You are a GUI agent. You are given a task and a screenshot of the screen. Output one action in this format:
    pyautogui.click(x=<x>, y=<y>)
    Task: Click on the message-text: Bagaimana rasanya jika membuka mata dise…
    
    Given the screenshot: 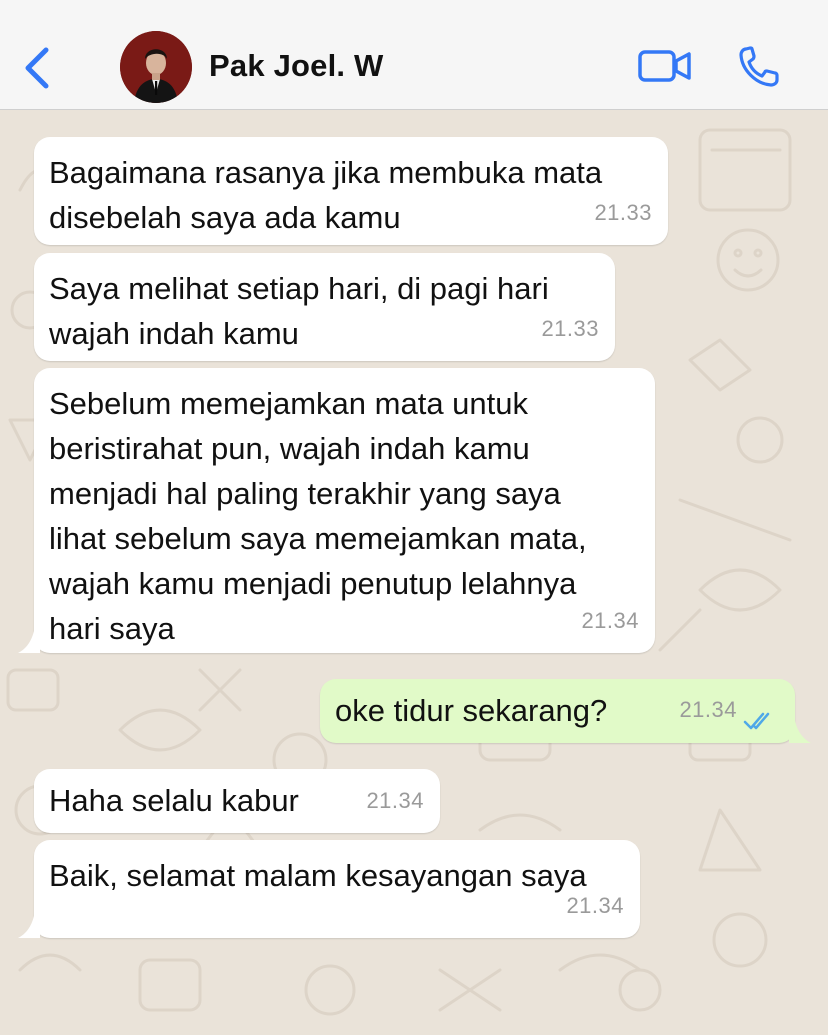 What is the action you would take?
    pyautogui.click(x=326, y=195)
    